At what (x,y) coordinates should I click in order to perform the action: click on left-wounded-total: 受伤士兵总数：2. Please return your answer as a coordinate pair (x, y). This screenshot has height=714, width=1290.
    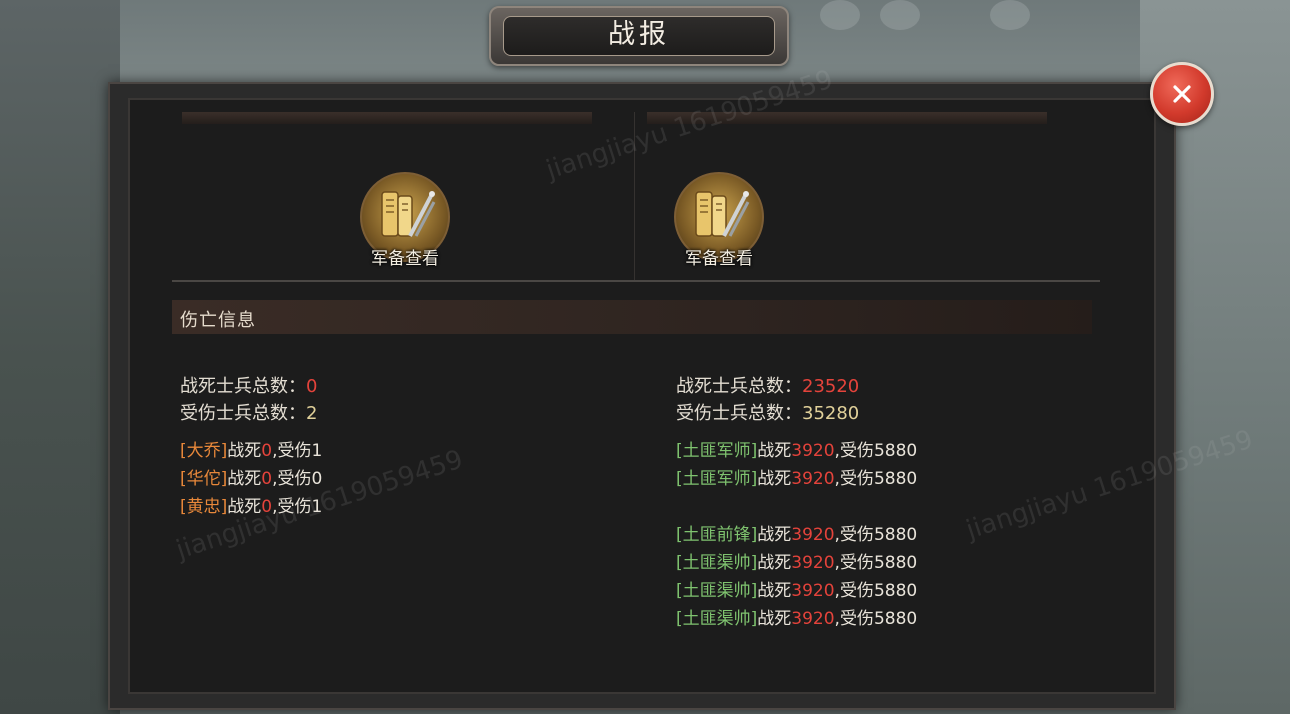
    Looking at the image, I should click on (248, 412).